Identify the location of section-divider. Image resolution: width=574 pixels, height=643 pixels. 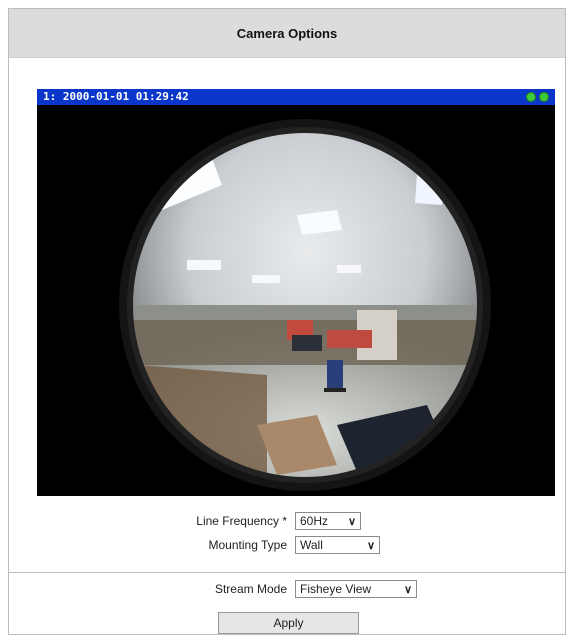
(287, 572).